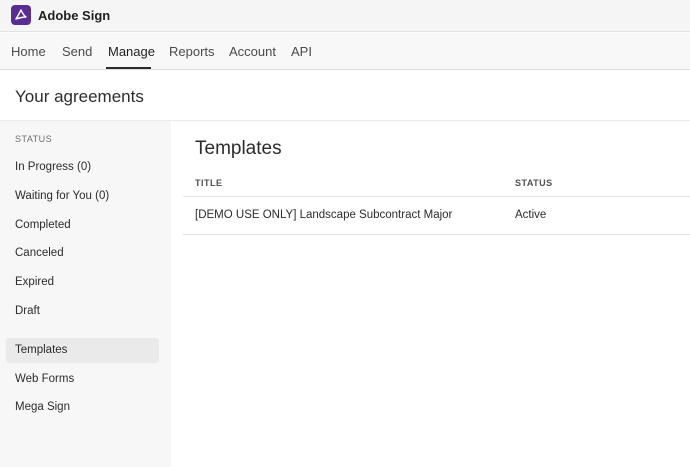 This screenshot has width=690, height=467. I want to click on sidebar-item-canceled: Canceled, so click(82, 253).